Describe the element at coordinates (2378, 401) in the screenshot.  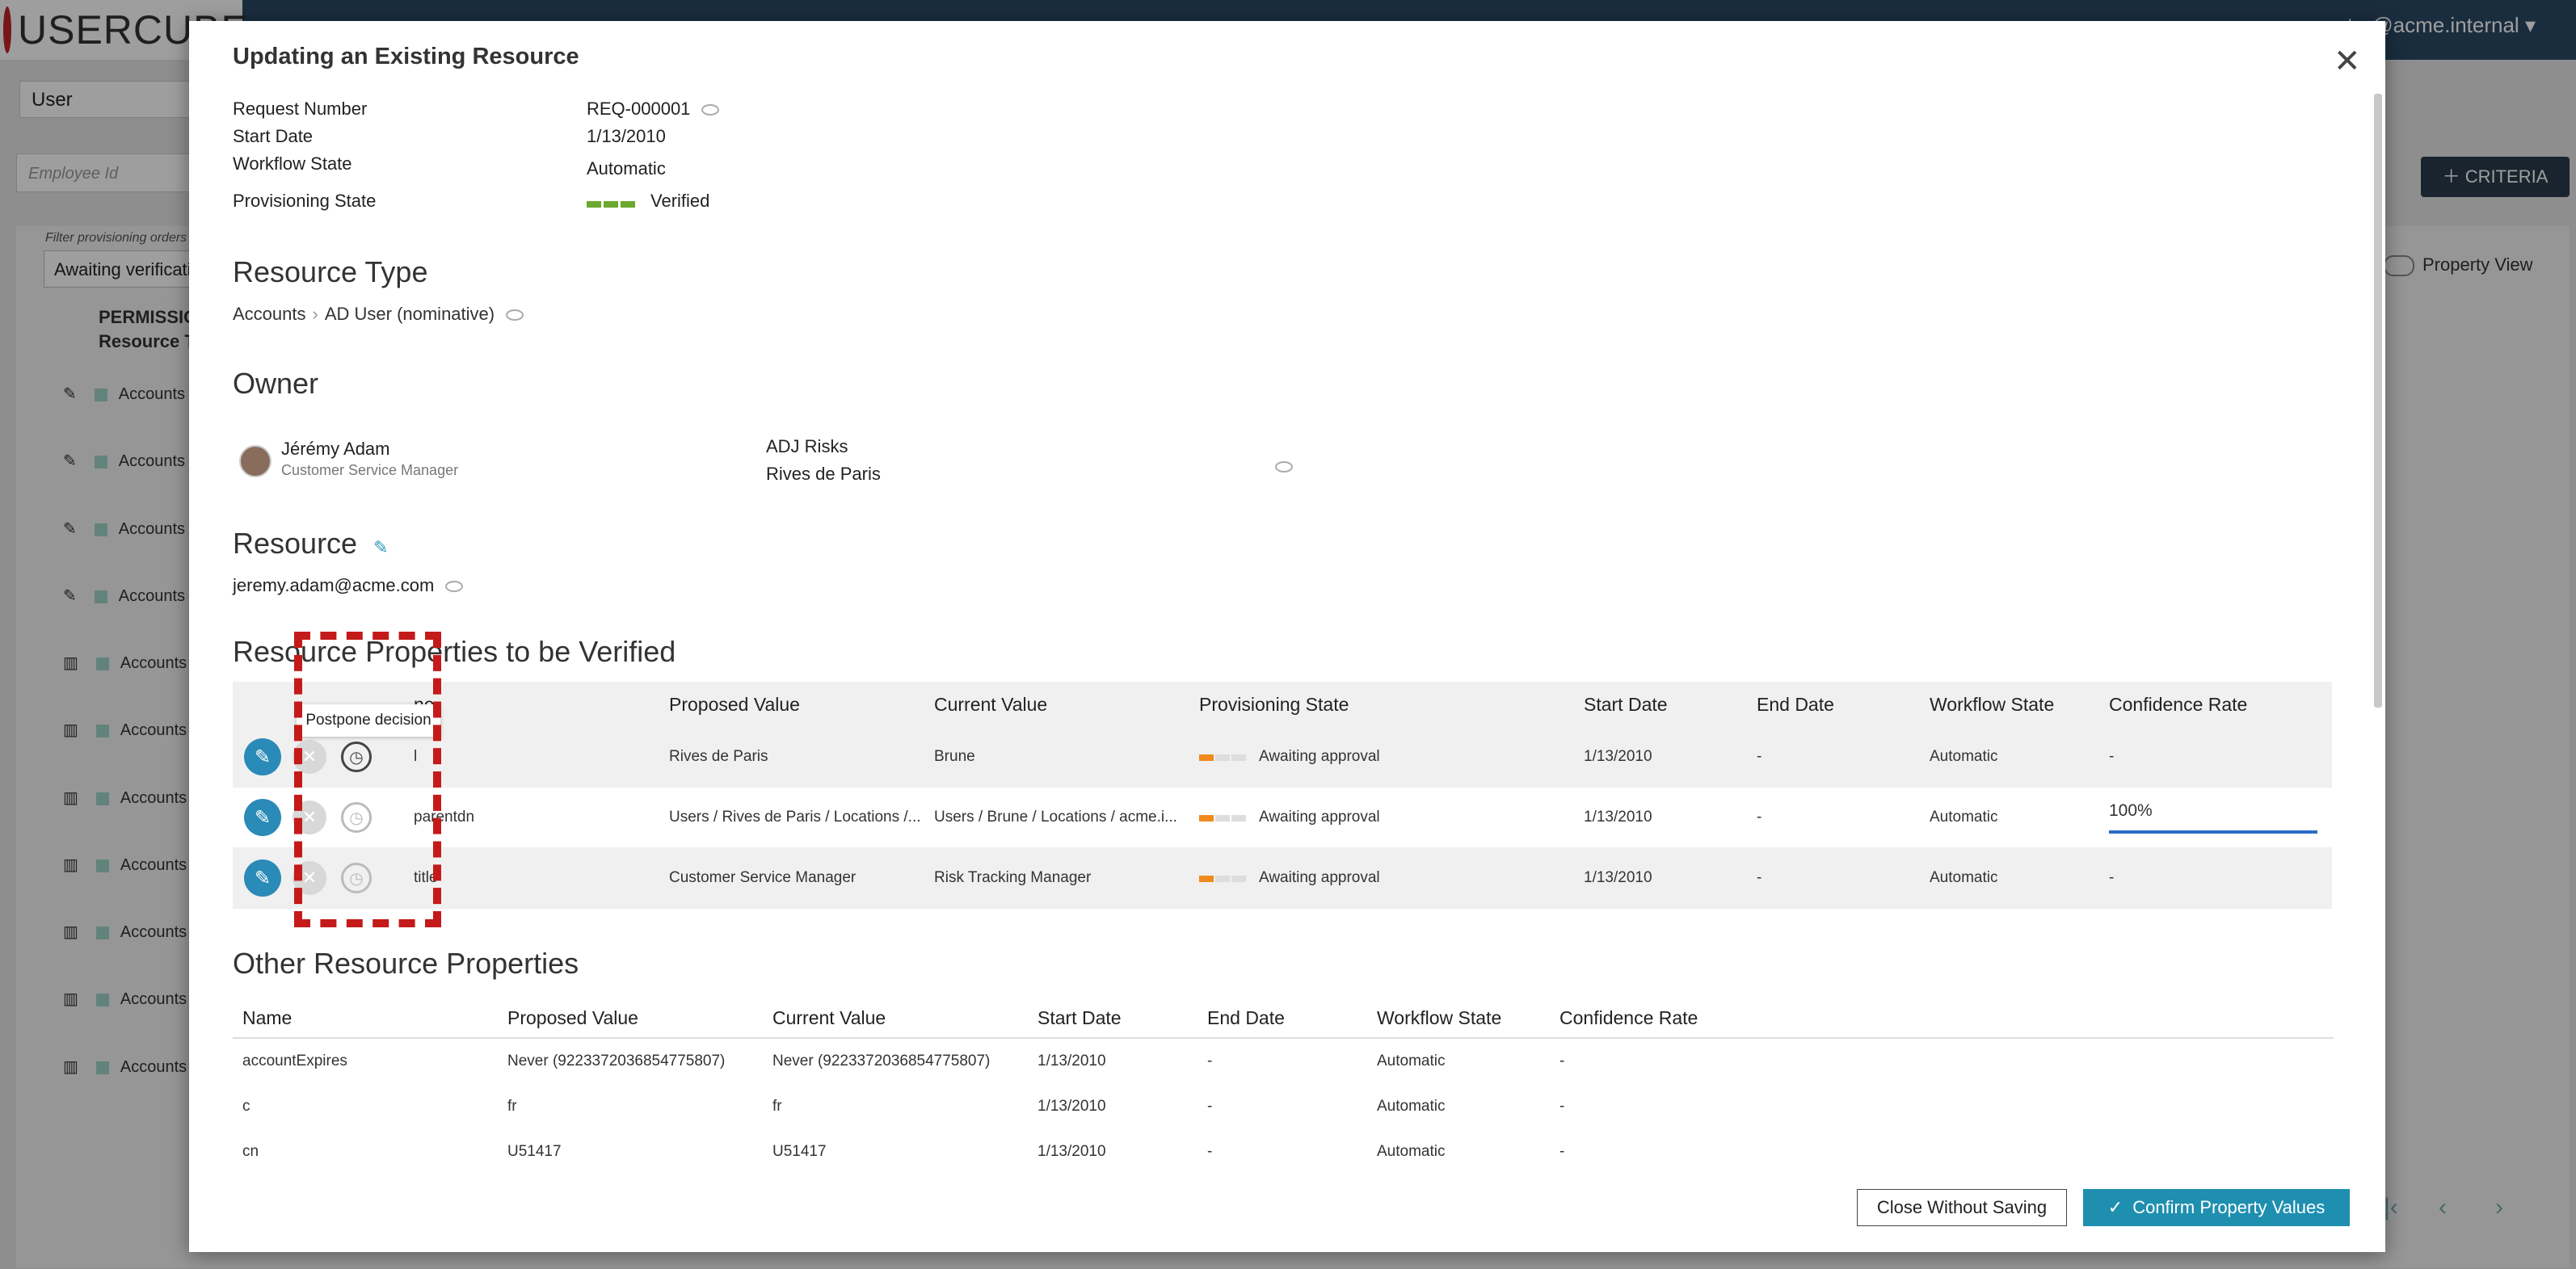
I see `scrollbar` at that location.